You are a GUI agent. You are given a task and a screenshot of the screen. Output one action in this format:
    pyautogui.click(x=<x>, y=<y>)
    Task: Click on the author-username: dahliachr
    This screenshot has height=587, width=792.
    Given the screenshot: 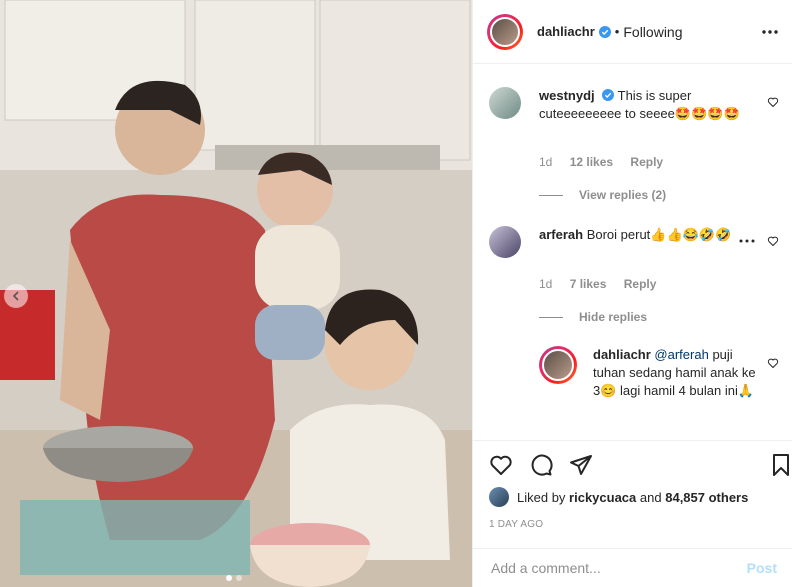 What is the action you would take?
    pyautogui.click(x=566, y=31)
    